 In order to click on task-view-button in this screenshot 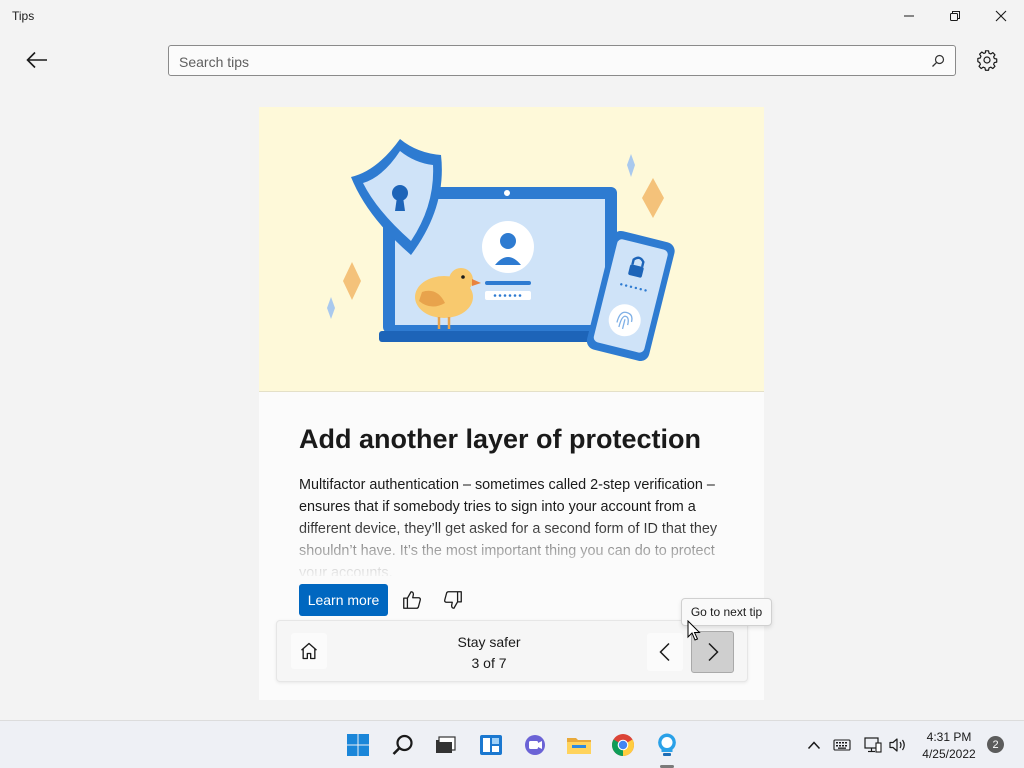, I will do `click(445, 745)`.